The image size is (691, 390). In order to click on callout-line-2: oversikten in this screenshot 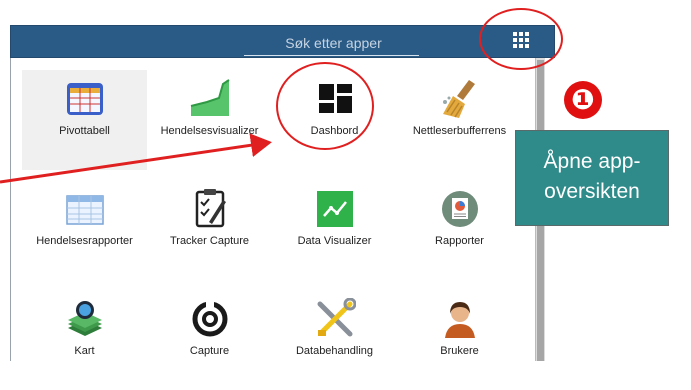, I will do `click(592, 191)`.